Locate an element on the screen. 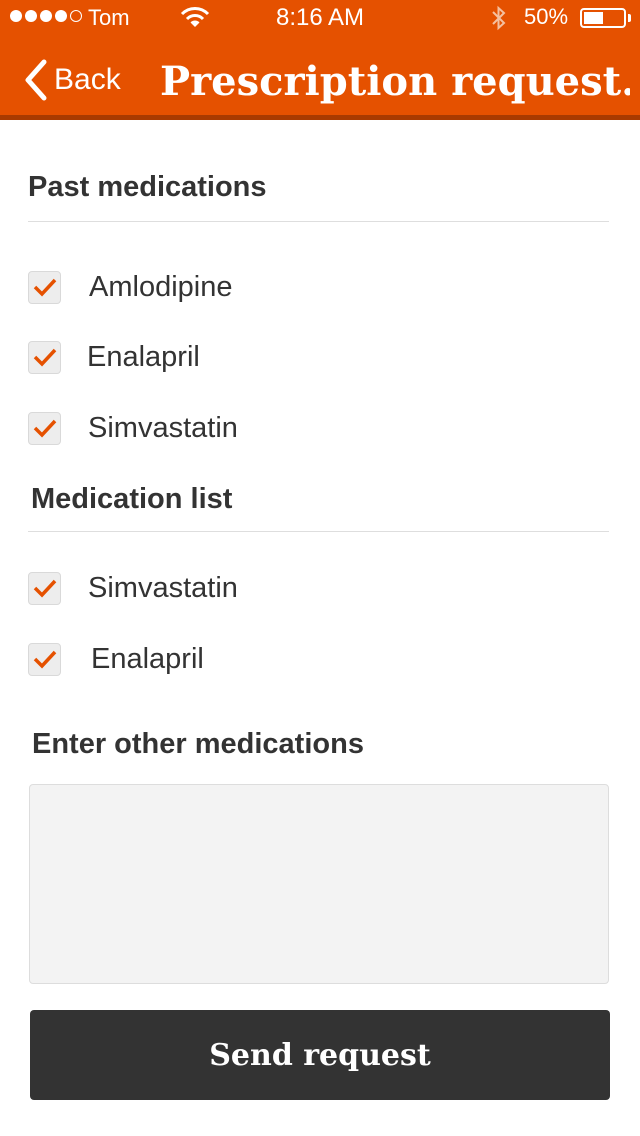 This screenshot has width=640, height=1136. back-label: Back is located at coordinates (87, 79).